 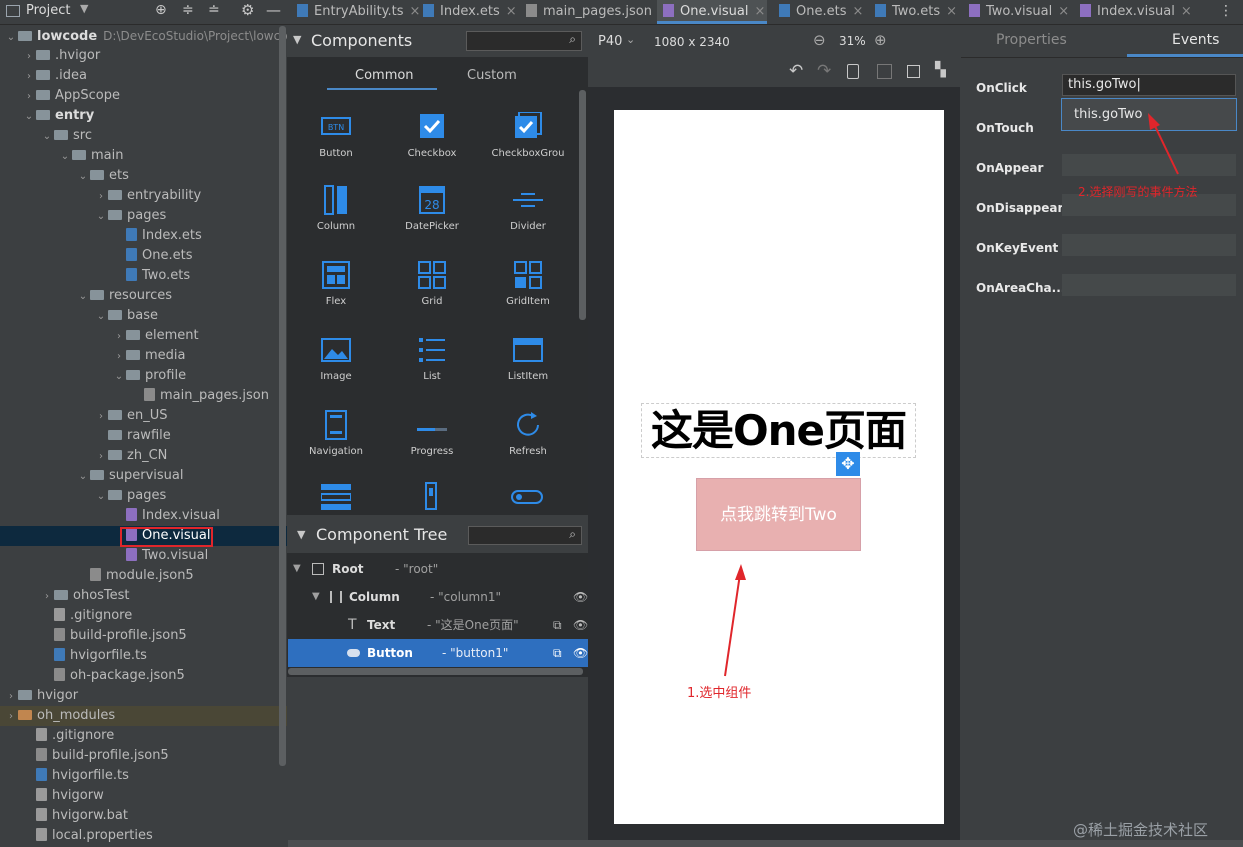 I want to click on tree-item: module.json5, so click(x=143, y=576).